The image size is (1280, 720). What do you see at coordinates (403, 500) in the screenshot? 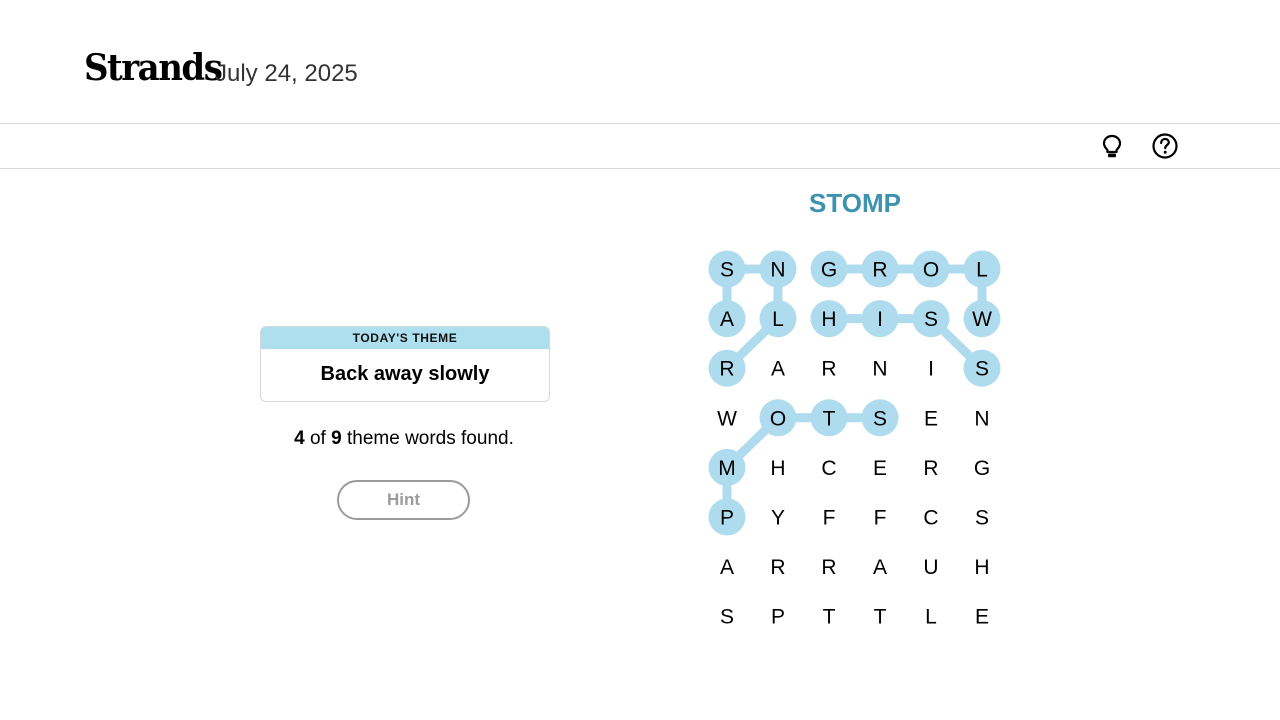
I see `hint-button: Hint` at bounding box center [403, 500].